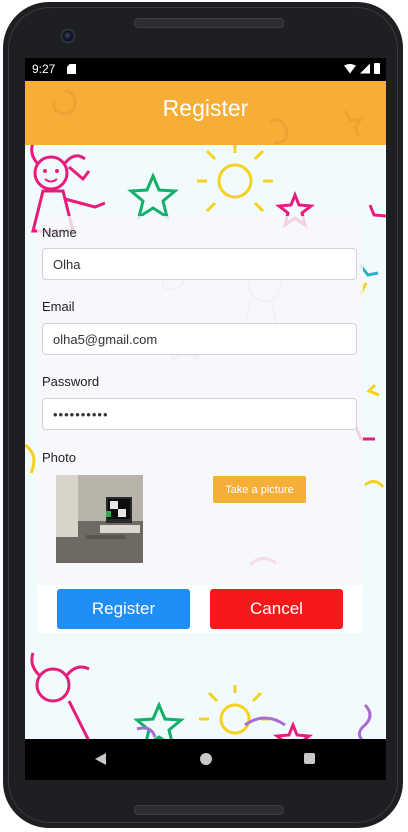  I want to click on status-time: 9:27, so click(44, 69).